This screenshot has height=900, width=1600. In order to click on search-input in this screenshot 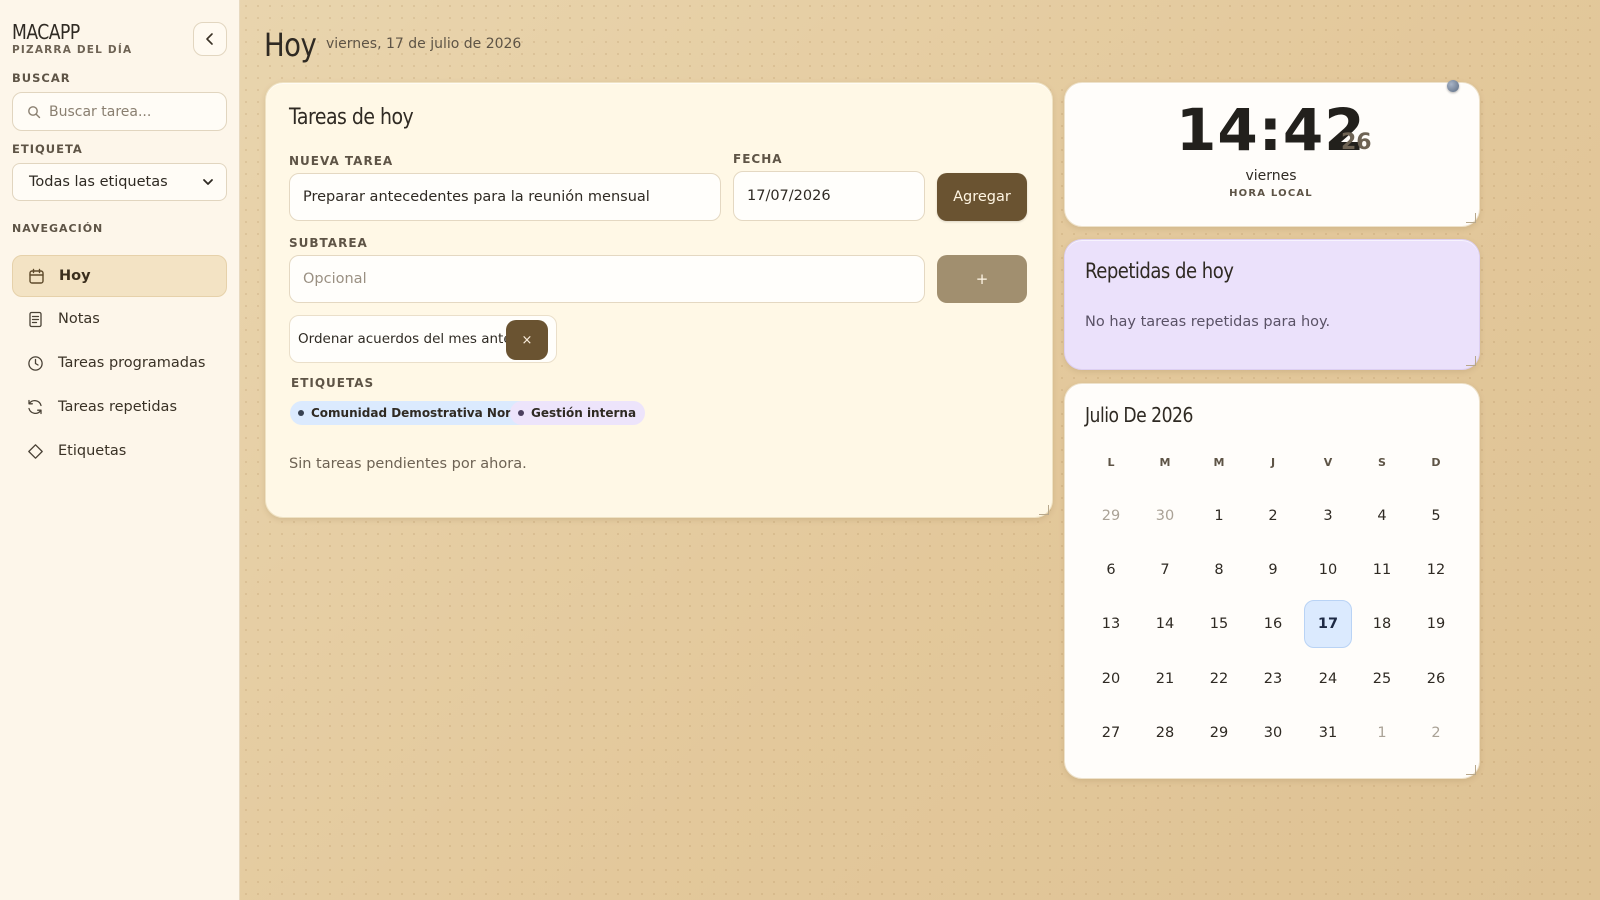, I will do `click(134, 111)`.